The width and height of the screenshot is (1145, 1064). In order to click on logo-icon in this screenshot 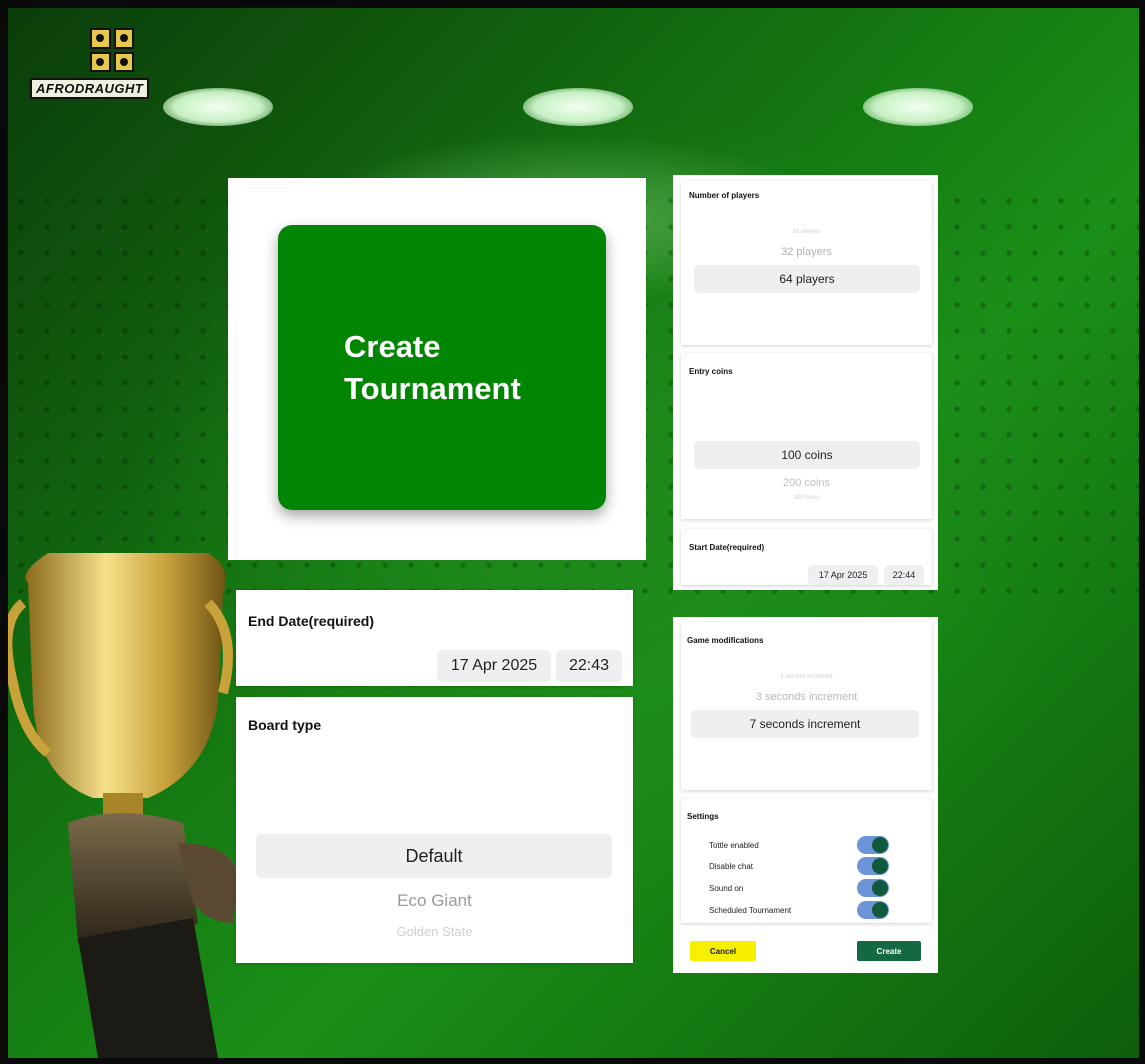, I will do `click(112, 50)`.